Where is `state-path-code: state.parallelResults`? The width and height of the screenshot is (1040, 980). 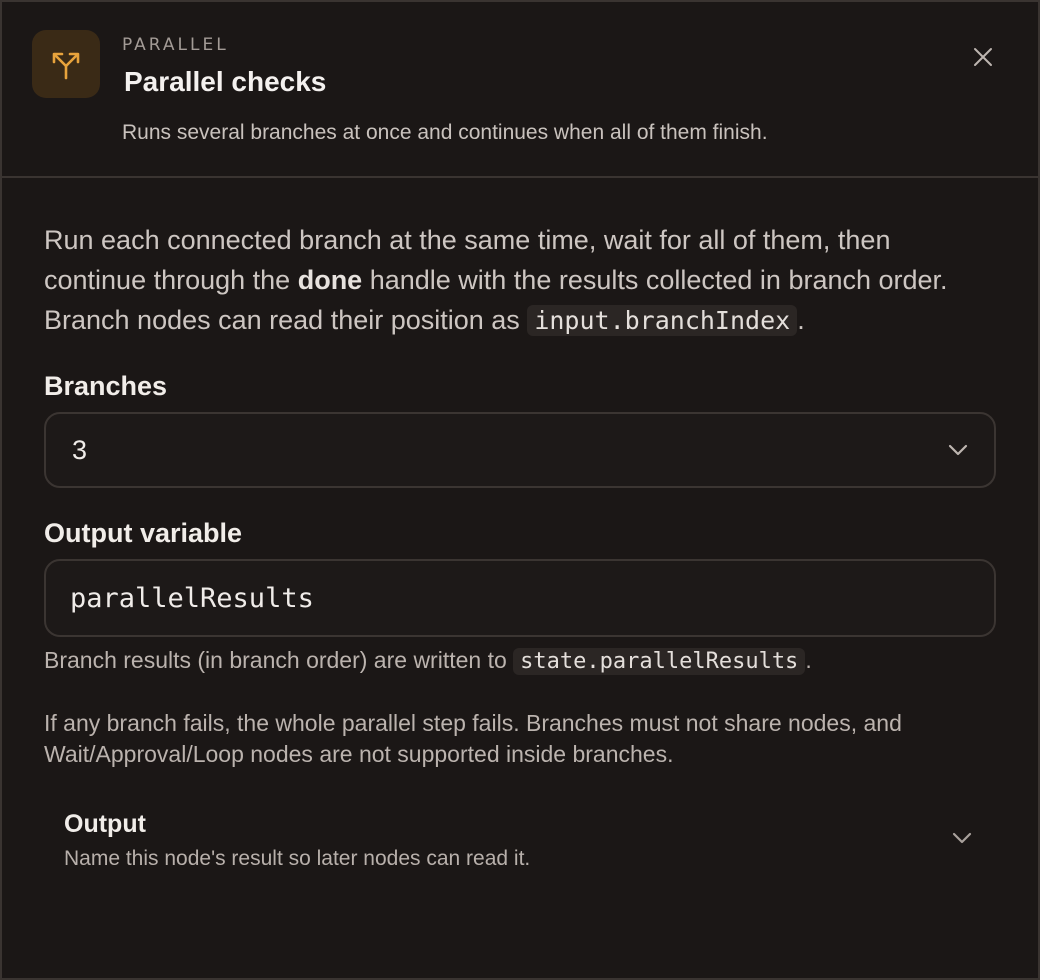
state-path-code: state.parallelResults is located at coordinates (659, 661).